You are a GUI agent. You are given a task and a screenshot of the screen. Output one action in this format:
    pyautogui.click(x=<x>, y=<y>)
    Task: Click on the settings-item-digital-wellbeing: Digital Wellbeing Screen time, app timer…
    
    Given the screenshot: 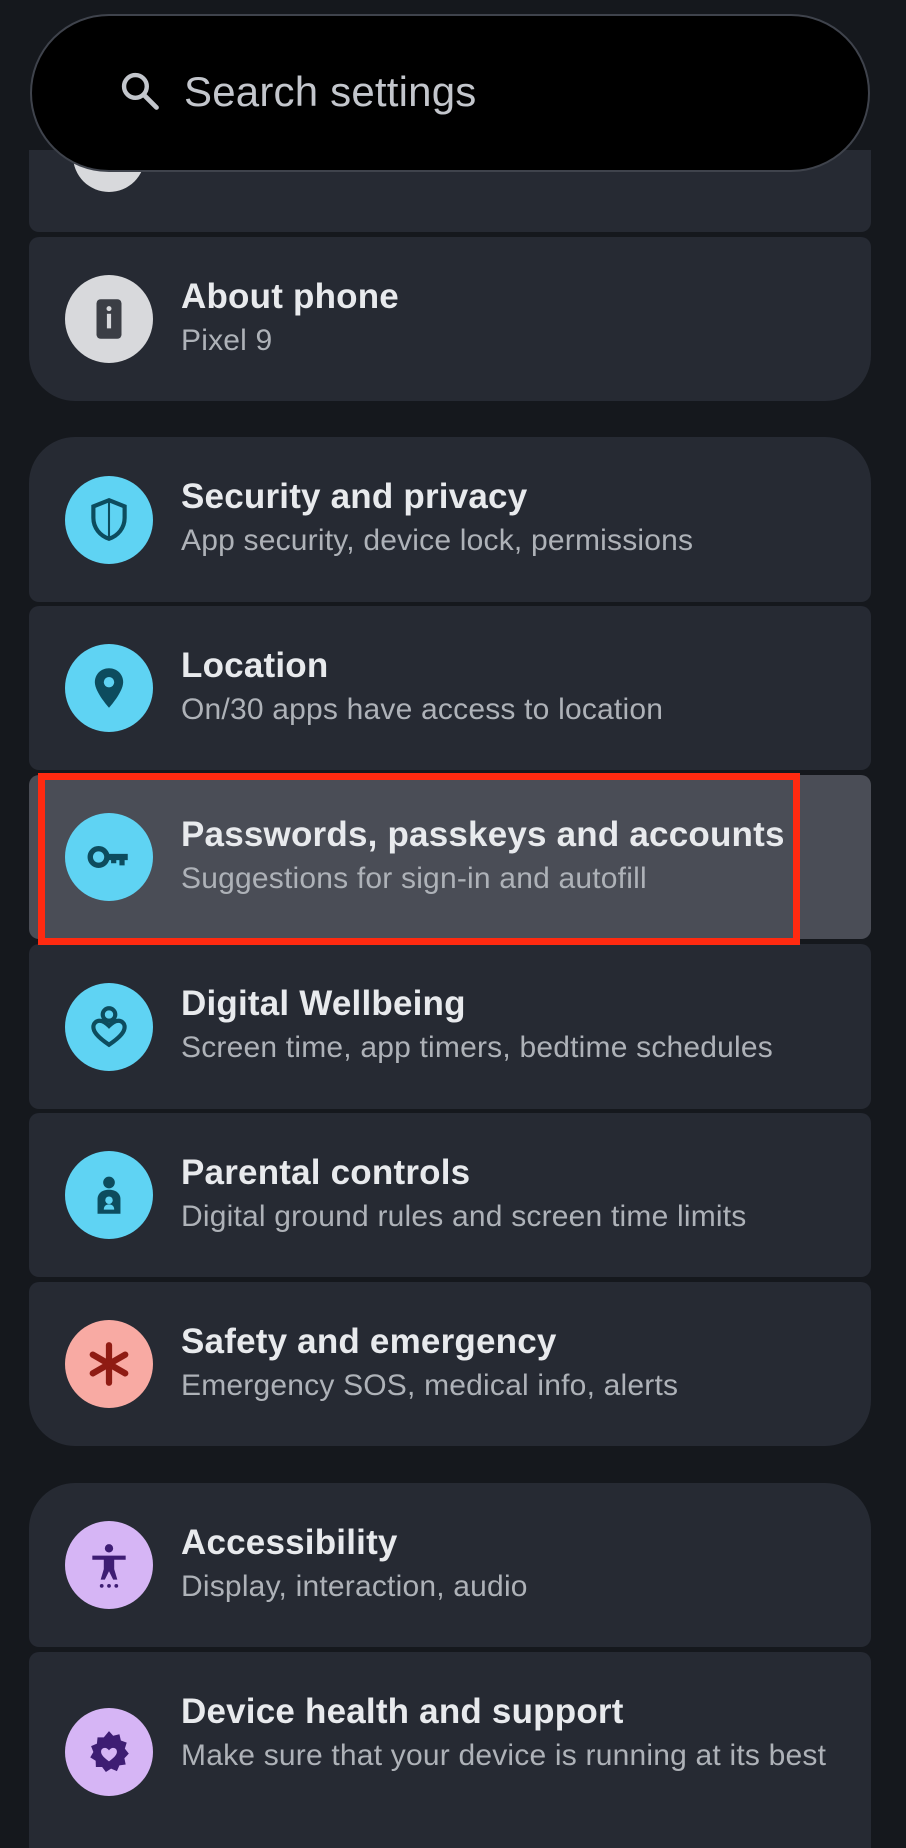 What is the action you would take?
    pyautogui.click(x=450, y=1026)
    